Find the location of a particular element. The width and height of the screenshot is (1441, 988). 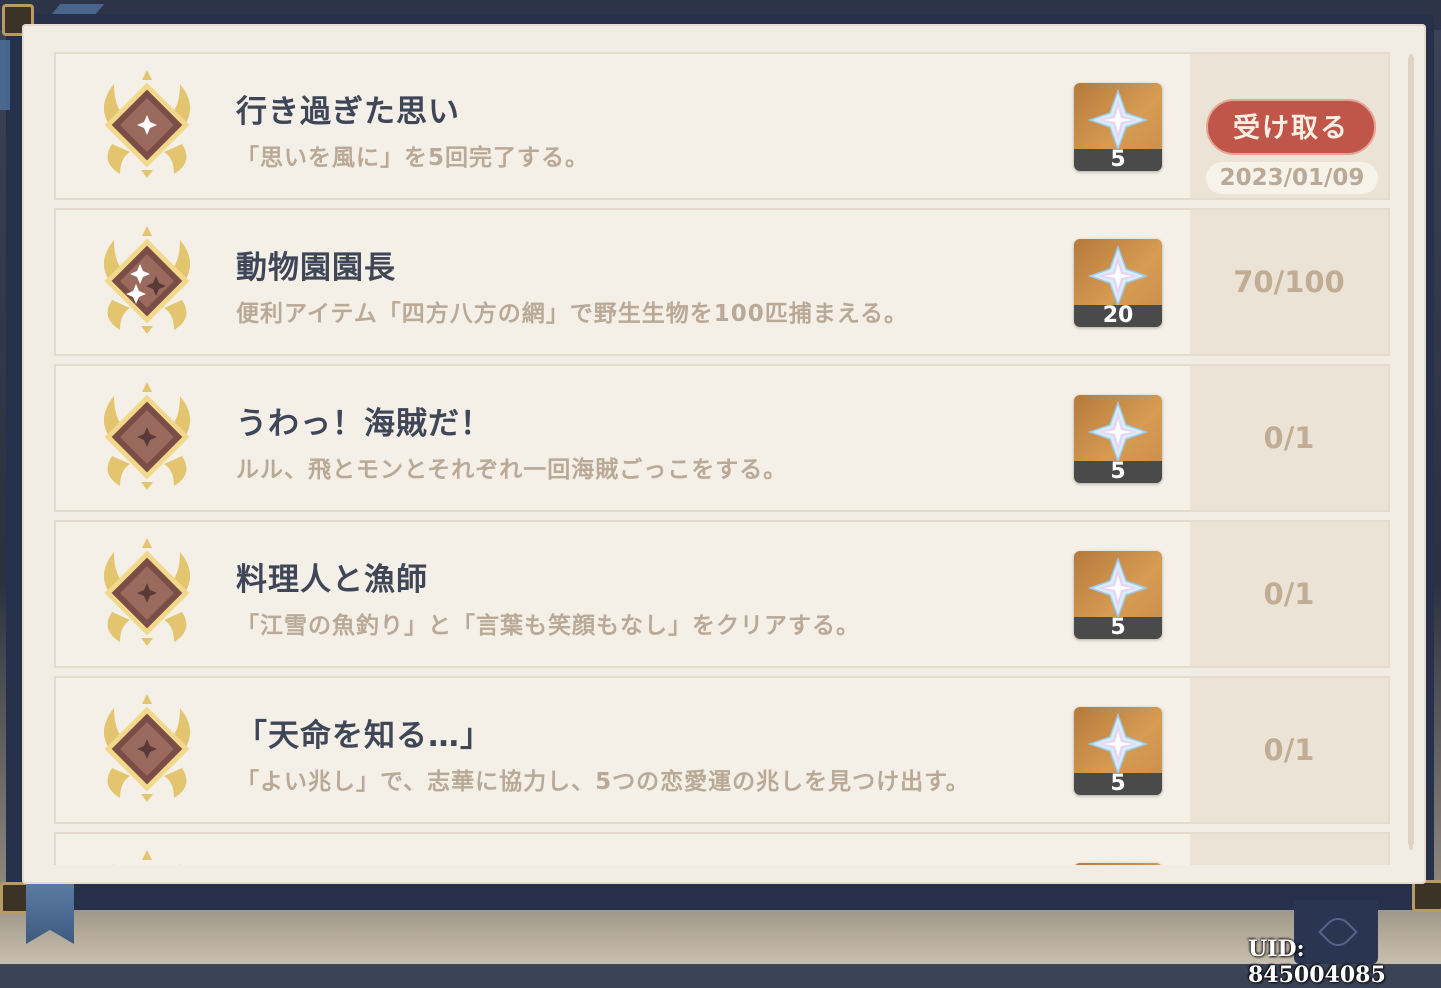

scrollbar-thumb is located at coordinates (1411, 451).